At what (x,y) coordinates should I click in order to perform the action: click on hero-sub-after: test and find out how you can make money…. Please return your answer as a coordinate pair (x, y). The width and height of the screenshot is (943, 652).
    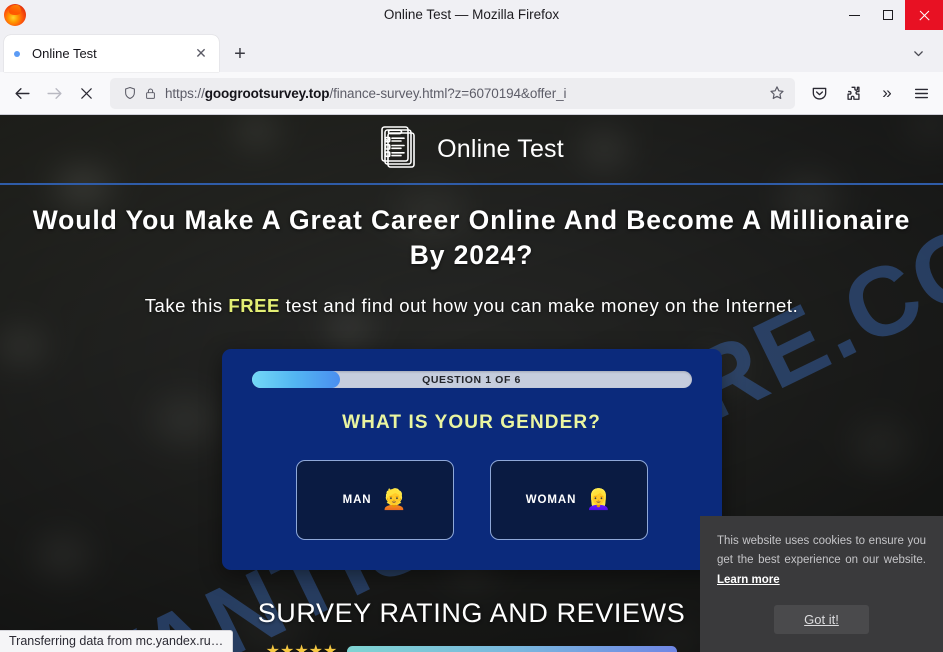
    Looking at the image, I should click on (539, 306).